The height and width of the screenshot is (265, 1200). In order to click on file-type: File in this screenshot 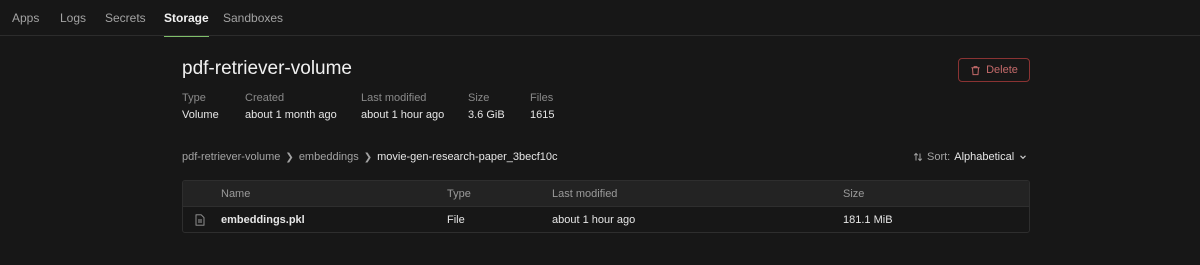, I will do `click(456, 220)`.